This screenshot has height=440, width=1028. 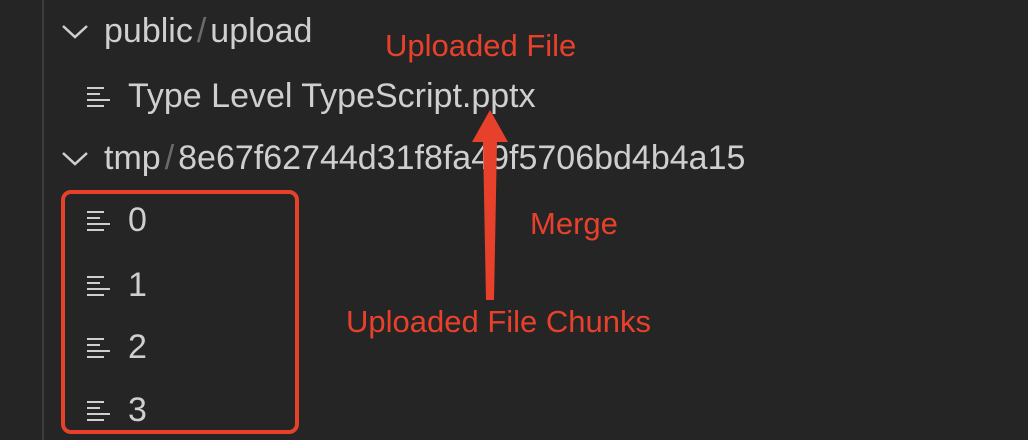 What do you see at coordinates (499, 321) in the screenshot?
I see `annotation-chunks: Uploaded File Chunks` at bounding box center [499, 321].